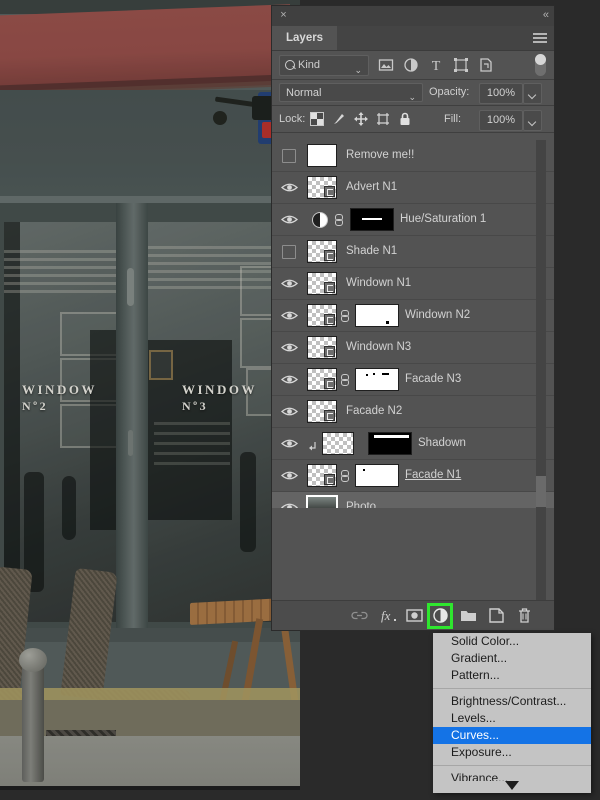 This screenshot has width=600, height=800. I want to click on fill-input: 100%, so click(501, 120).